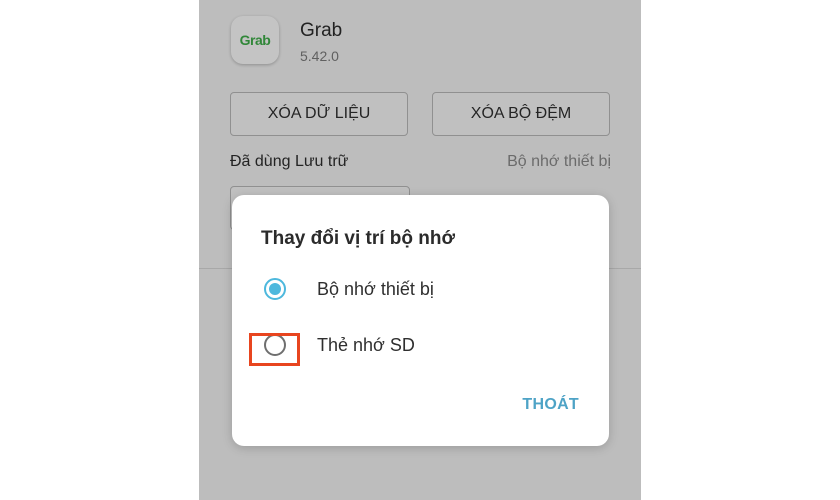 Image resolution: width=840 pixels, height=500 pixels. Describe the element at coordinates (274, 349) in the screenshot. I see `highlight-annotation-box` at that location.